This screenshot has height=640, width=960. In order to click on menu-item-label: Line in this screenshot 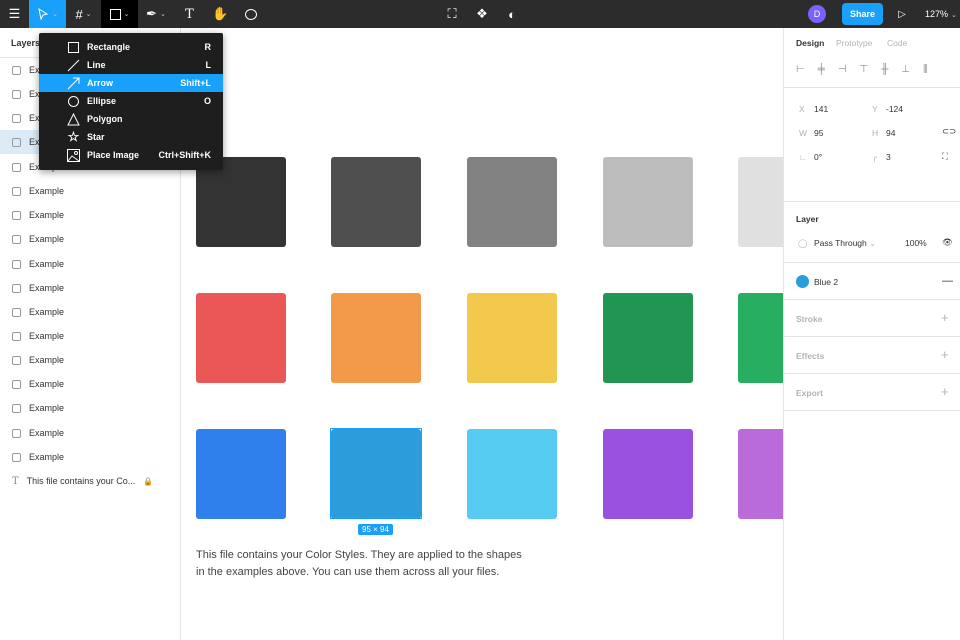, I will do `click(96, 65)`.